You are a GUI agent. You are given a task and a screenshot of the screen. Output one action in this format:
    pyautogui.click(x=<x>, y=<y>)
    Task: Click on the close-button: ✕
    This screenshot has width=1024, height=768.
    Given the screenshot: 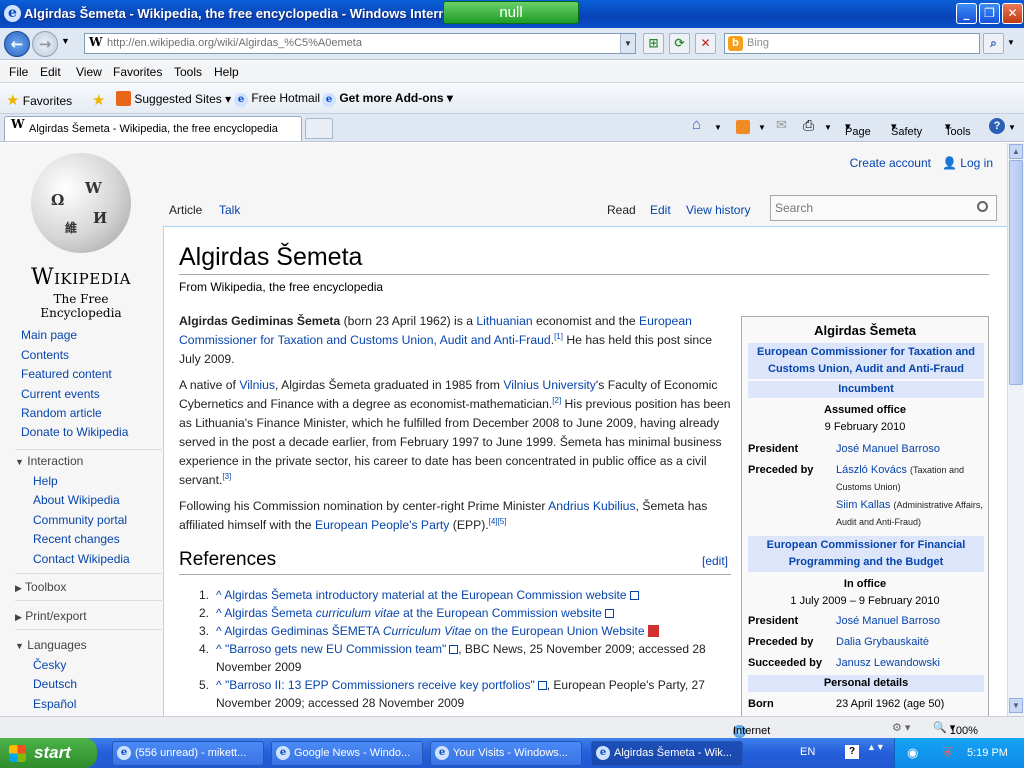 What is the action you would take?
    pyautogui.click(x=1012, y=13)
    